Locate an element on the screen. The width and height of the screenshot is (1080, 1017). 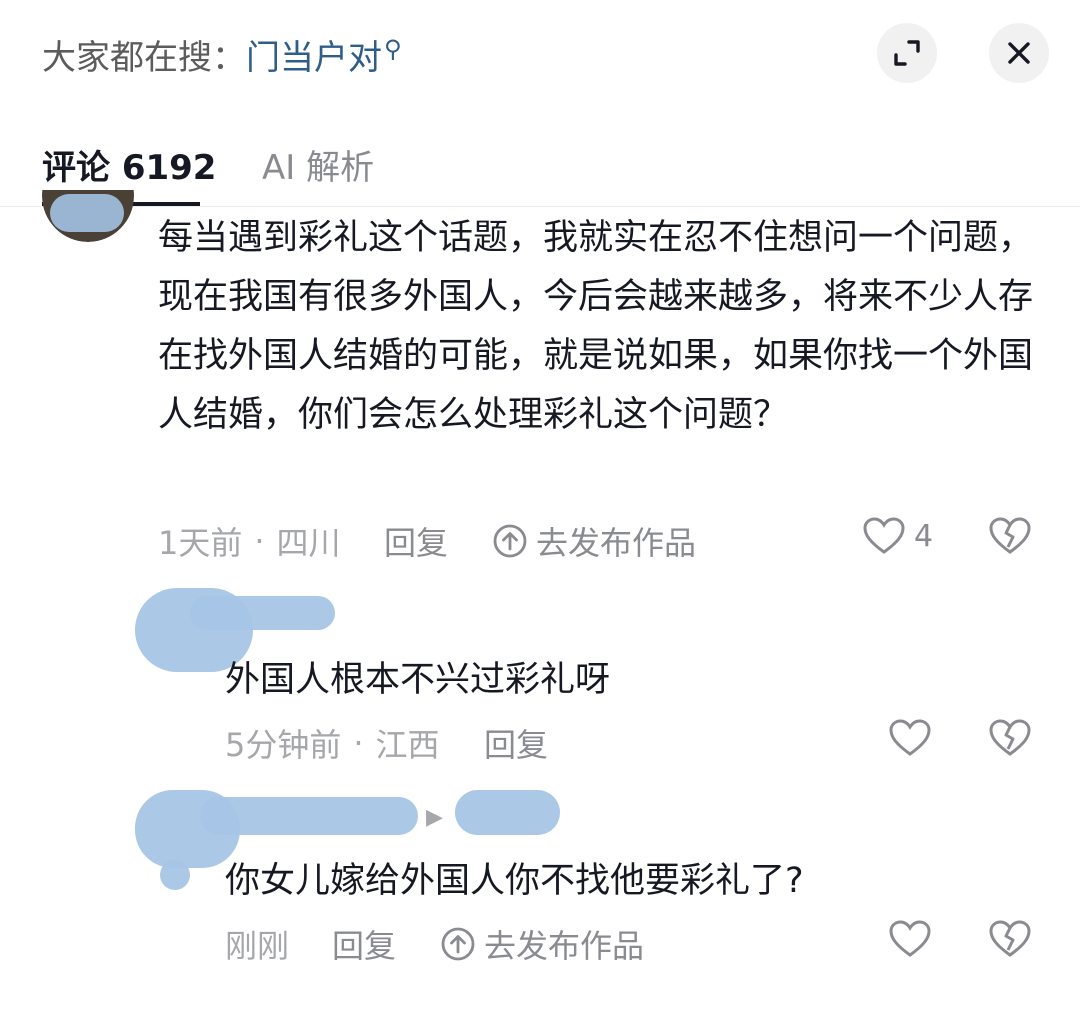
close-button is located at coordinates (1019, 53).